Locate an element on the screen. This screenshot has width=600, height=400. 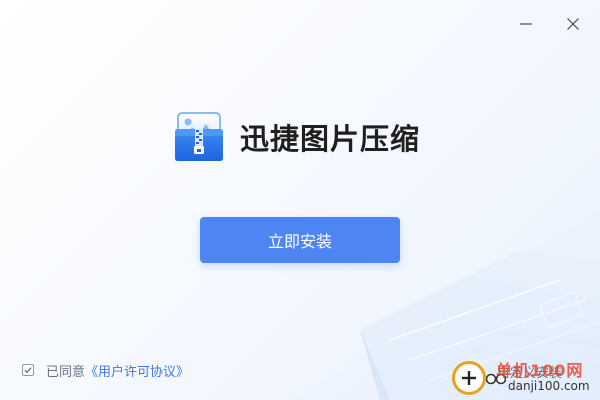
agreement-checkbox is located at coordinates (28, 370).